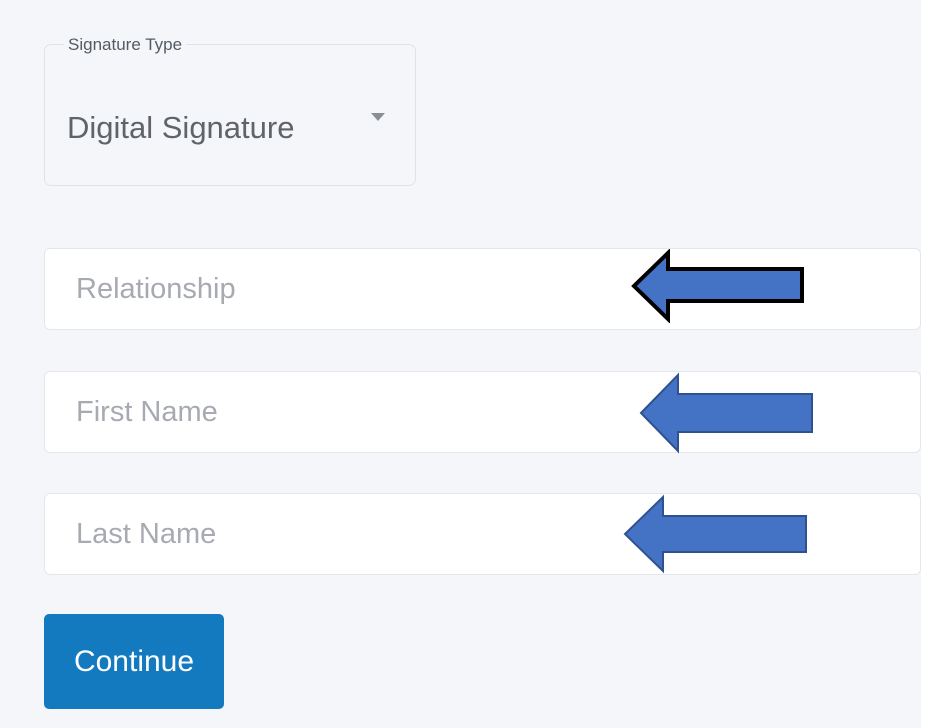 Image resolution: width=929 pixels, height=728 pixels. Describe the element at coordinates (181, 127) in the screenshot. I see `signature-type-value: Digital Signature` at that location.